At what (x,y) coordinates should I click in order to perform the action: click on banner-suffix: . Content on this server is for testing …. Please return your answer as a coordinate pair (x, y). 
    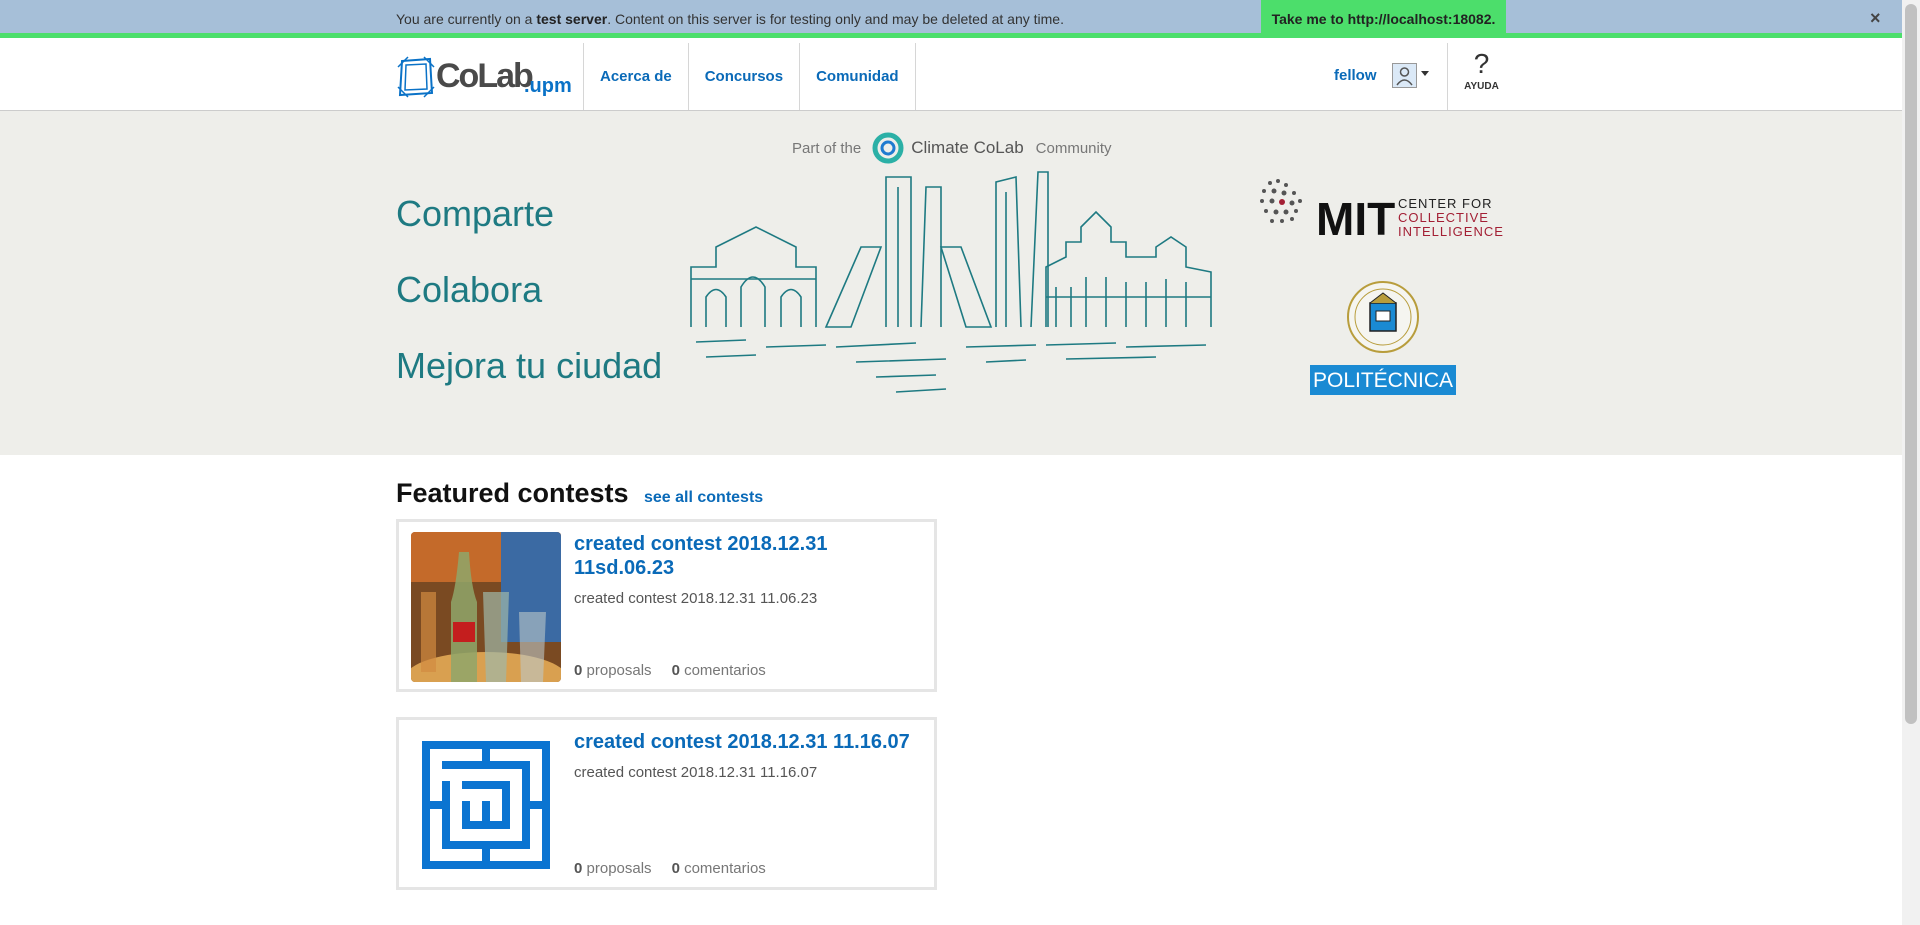
    Looking at the image, I should click on (835, 19).